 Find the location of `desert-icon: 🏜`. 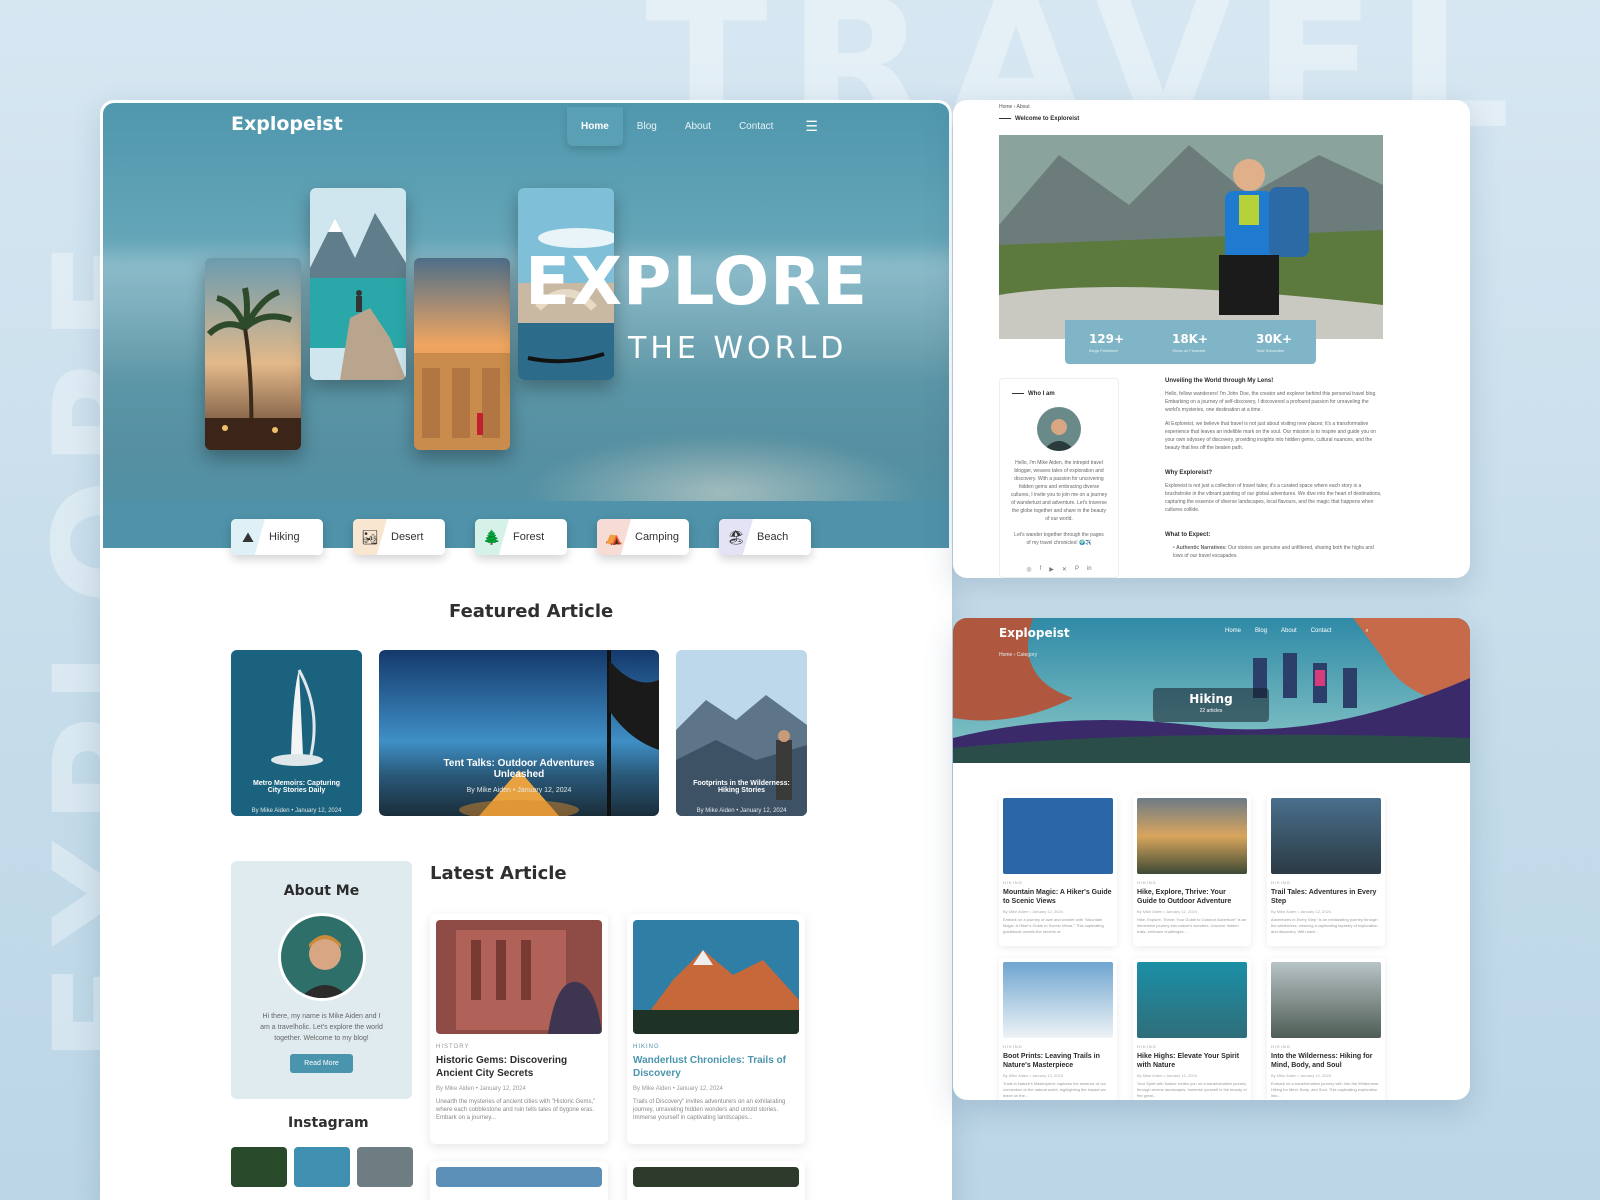

desert-icon: 🏜 is located at coordinates (370, 537).